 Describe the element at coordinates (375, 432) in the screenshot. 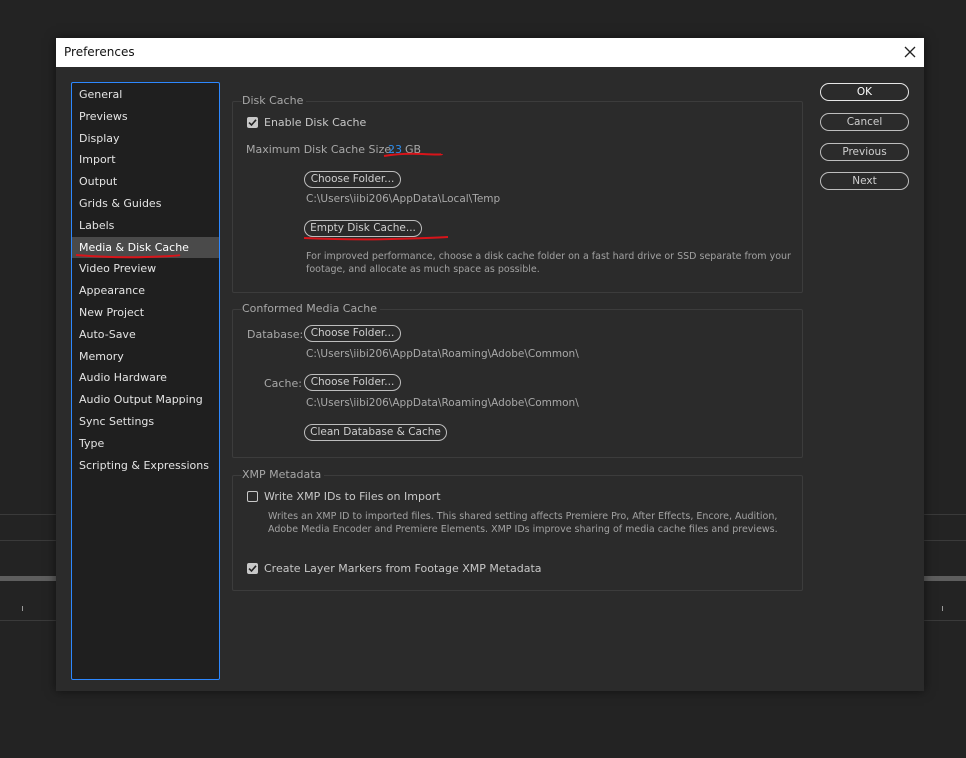

I see `clean-database-cache-button: Clean Database & Cache` at that location.